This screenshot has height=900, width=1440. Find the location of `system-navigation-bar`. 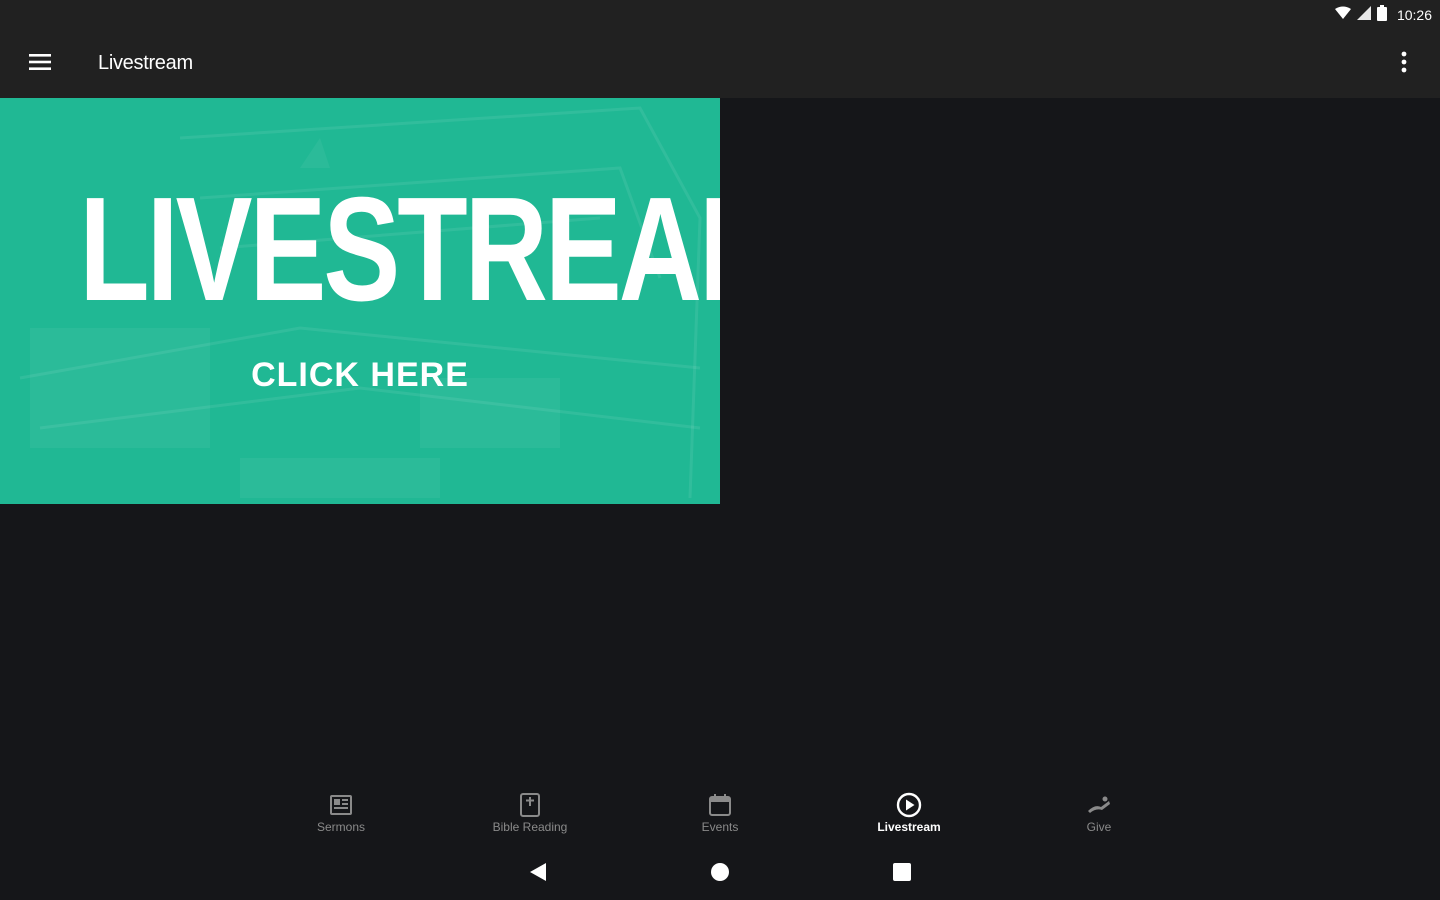

system-navigation-bar is located at coordinates (720, 874).